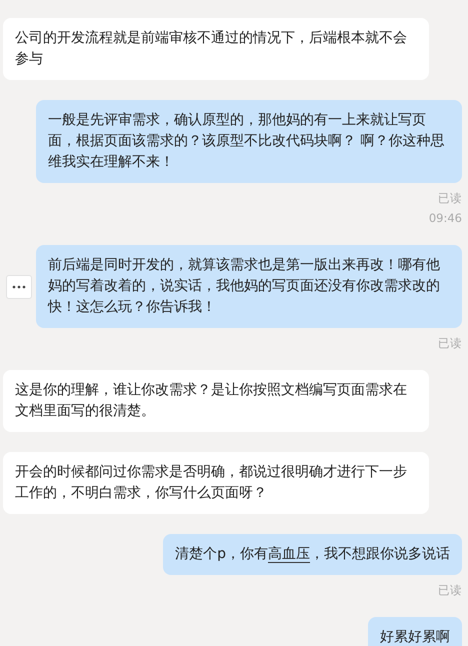 The image size is (468, 646). Describe the element at coordinates (415, 631) in the screenshot. I see `sent-message-bubble: 好累好累啊` at that location.